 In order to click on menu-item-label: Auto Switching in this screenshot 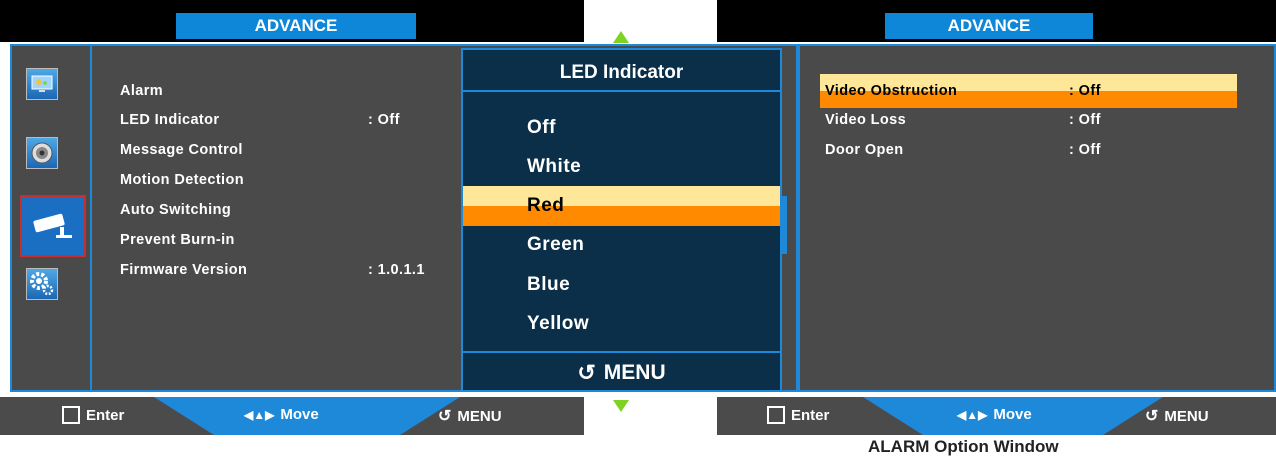, I will do `click(176, 210)`.